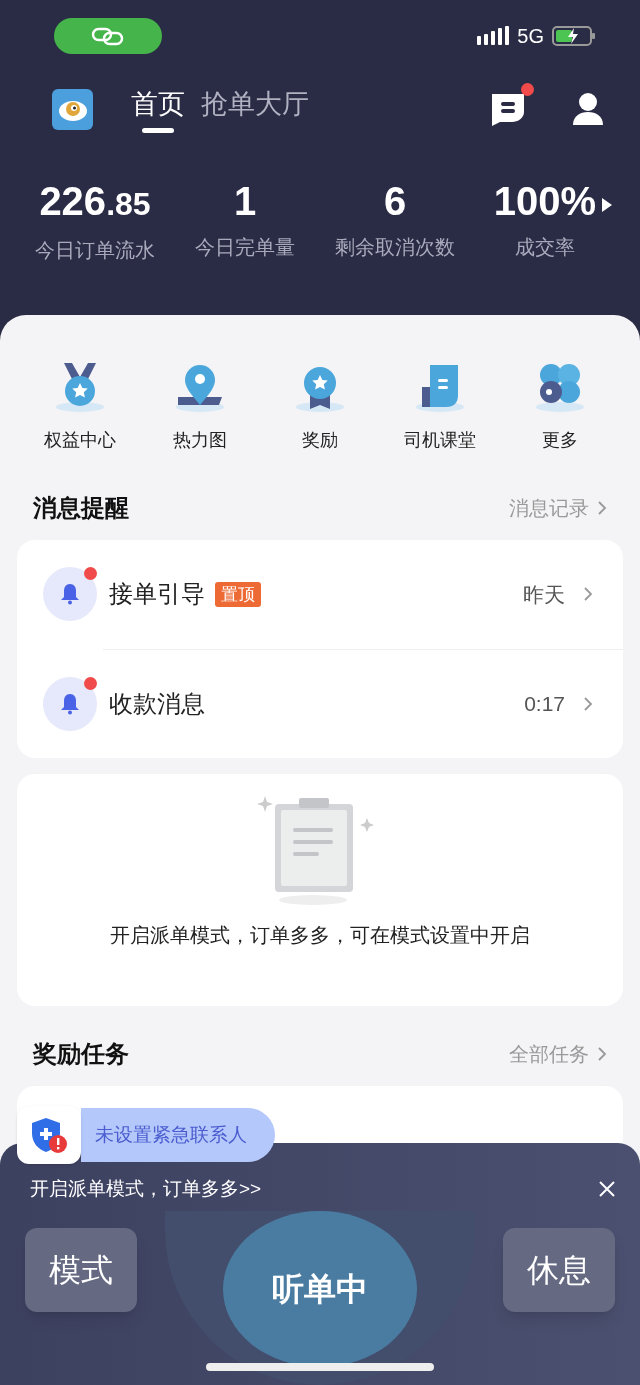  Describe the element at coordinates (559, 1270) in the screenshot. I see `mode-button: 休息` at that location.